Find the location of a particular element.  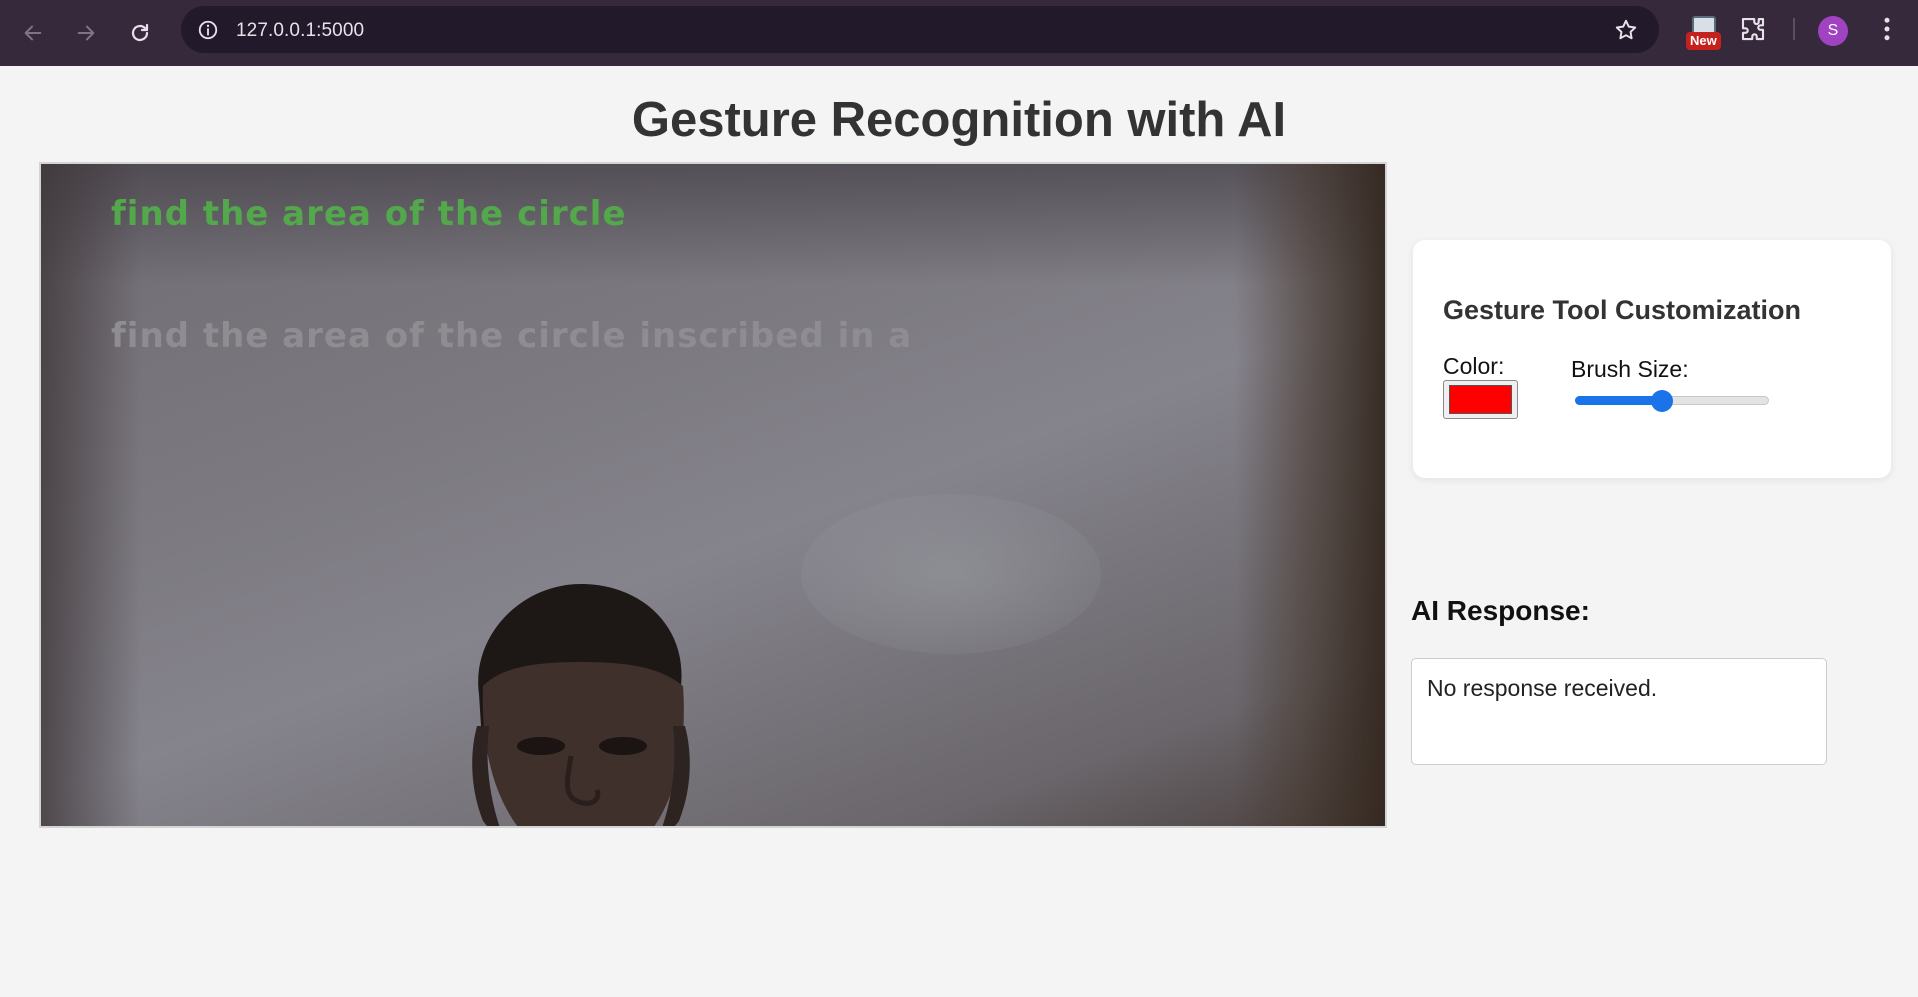

color-picker is located at coordinates (1480, 399).